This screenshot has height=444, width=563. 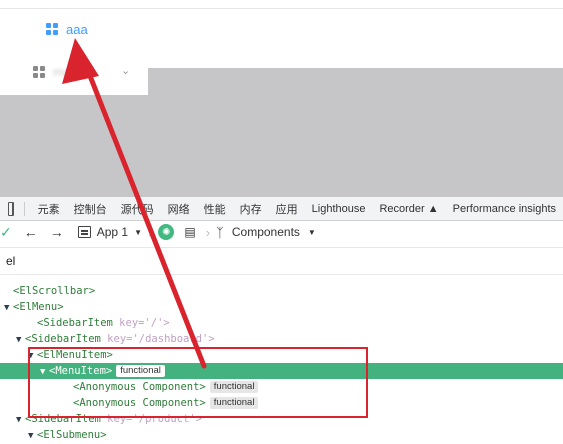 I want to click on tree-row: ▼<SidebarItem key='/dashboard'>, so click(x=281, y=339).